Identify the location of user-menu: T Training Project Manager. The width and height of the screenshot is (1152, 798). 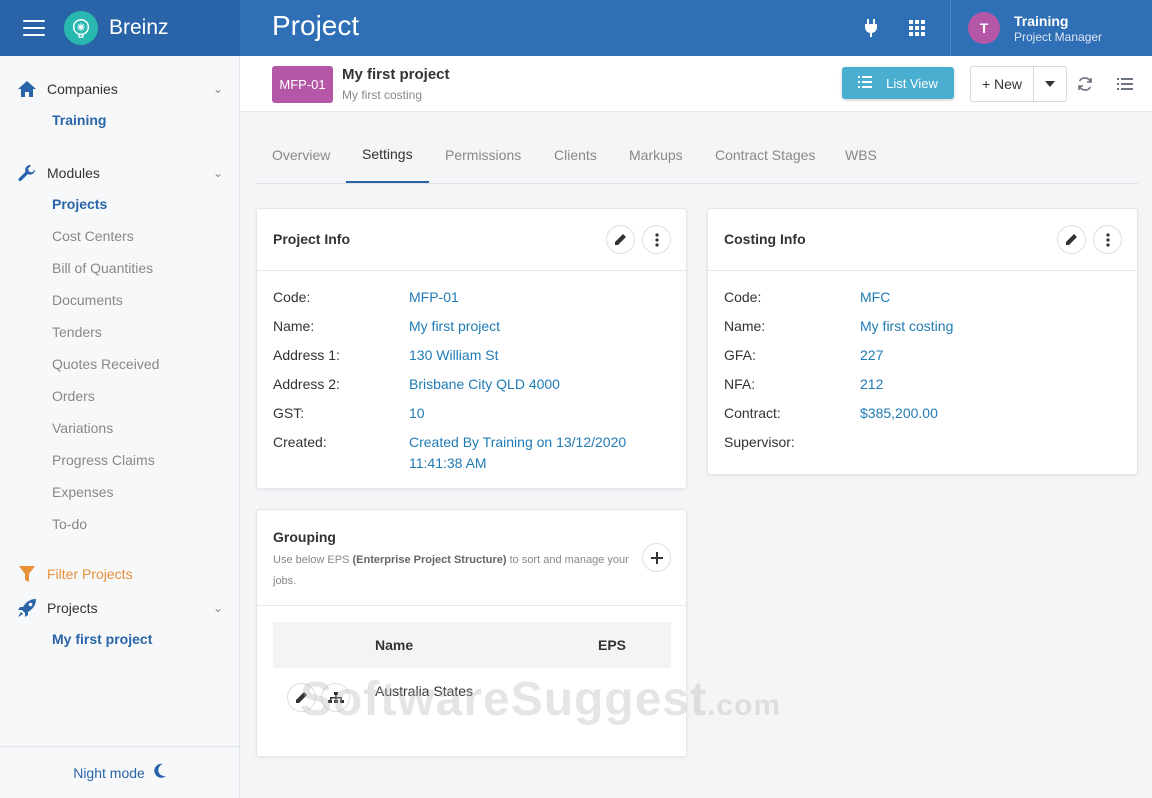
(1051, 28).